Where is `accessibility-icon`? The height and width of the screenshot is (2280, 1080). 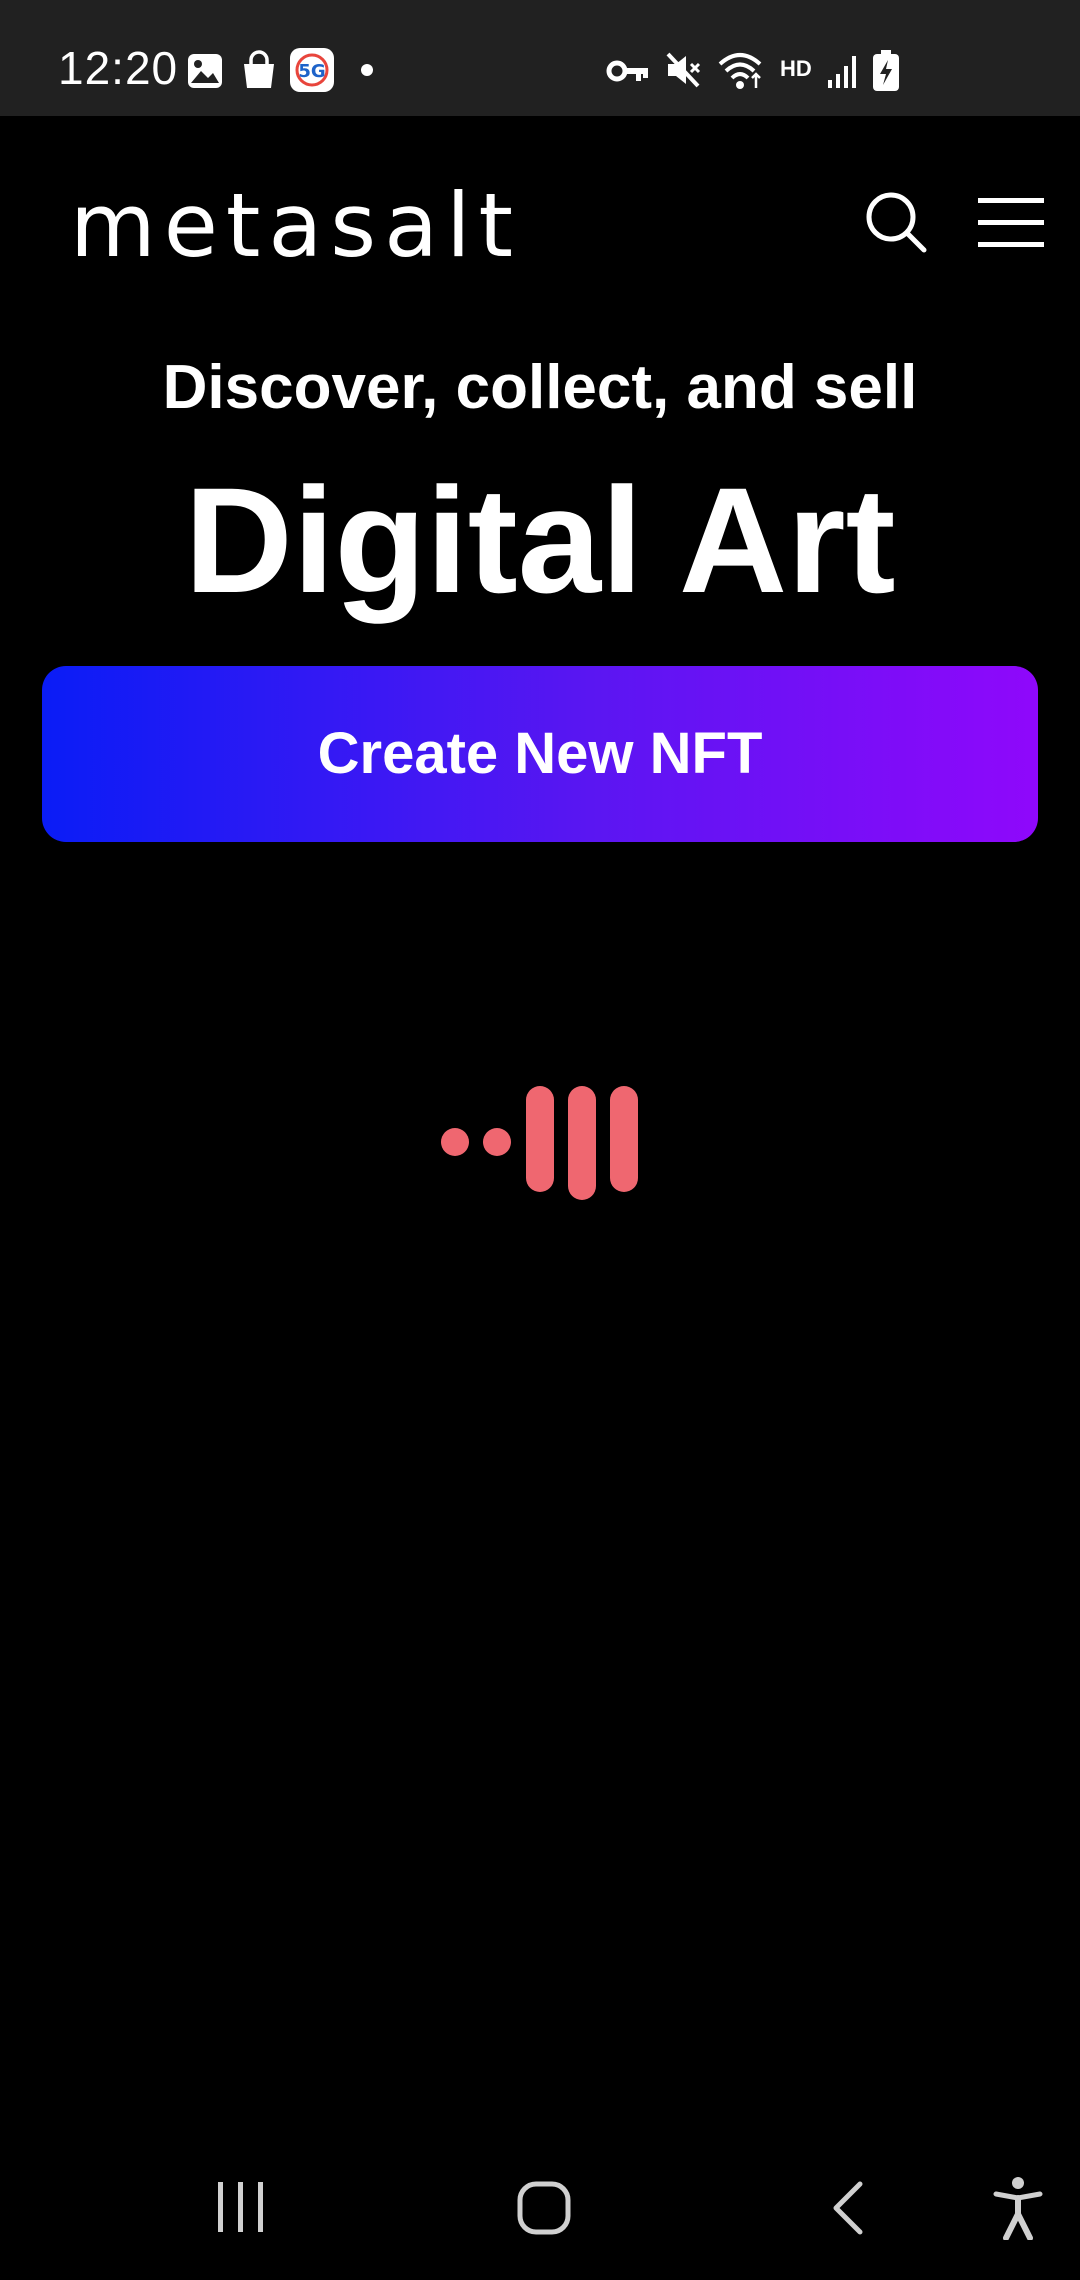 accessibility-icon is located at coordinates (1018, 2208).